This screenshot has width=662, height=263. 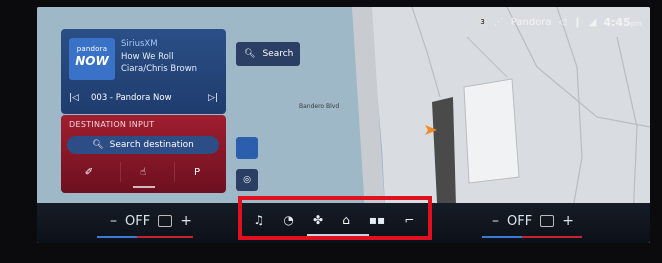 I want to click on hand-icon: ☝, so click(x=143, y=172).